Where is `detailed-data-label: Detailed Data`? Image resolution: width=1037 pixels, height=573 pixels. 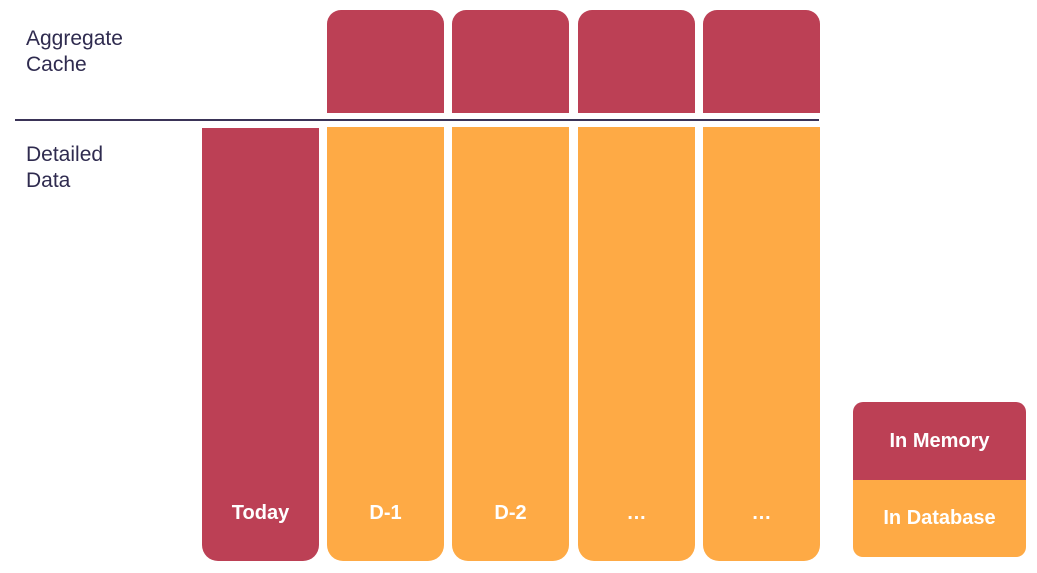
detailed-data-label: Detailed Data is located at coordinates (65, 167).